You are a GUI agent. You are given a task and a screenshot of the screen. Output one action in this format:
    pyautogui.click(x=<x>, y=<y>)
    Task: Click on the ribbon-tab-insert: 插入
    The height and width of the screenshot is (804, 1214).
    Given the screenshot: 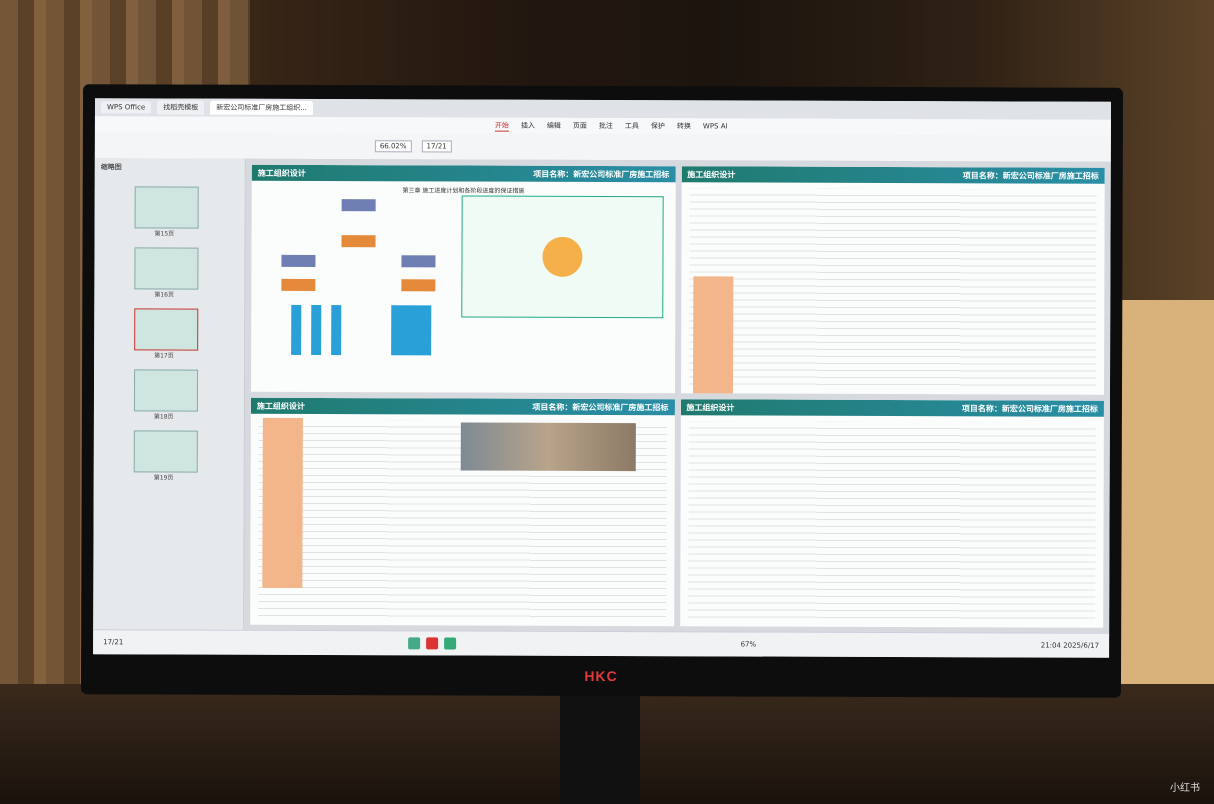 What is the action you would take?
    pyautogui.click(x=528, y=126)
    